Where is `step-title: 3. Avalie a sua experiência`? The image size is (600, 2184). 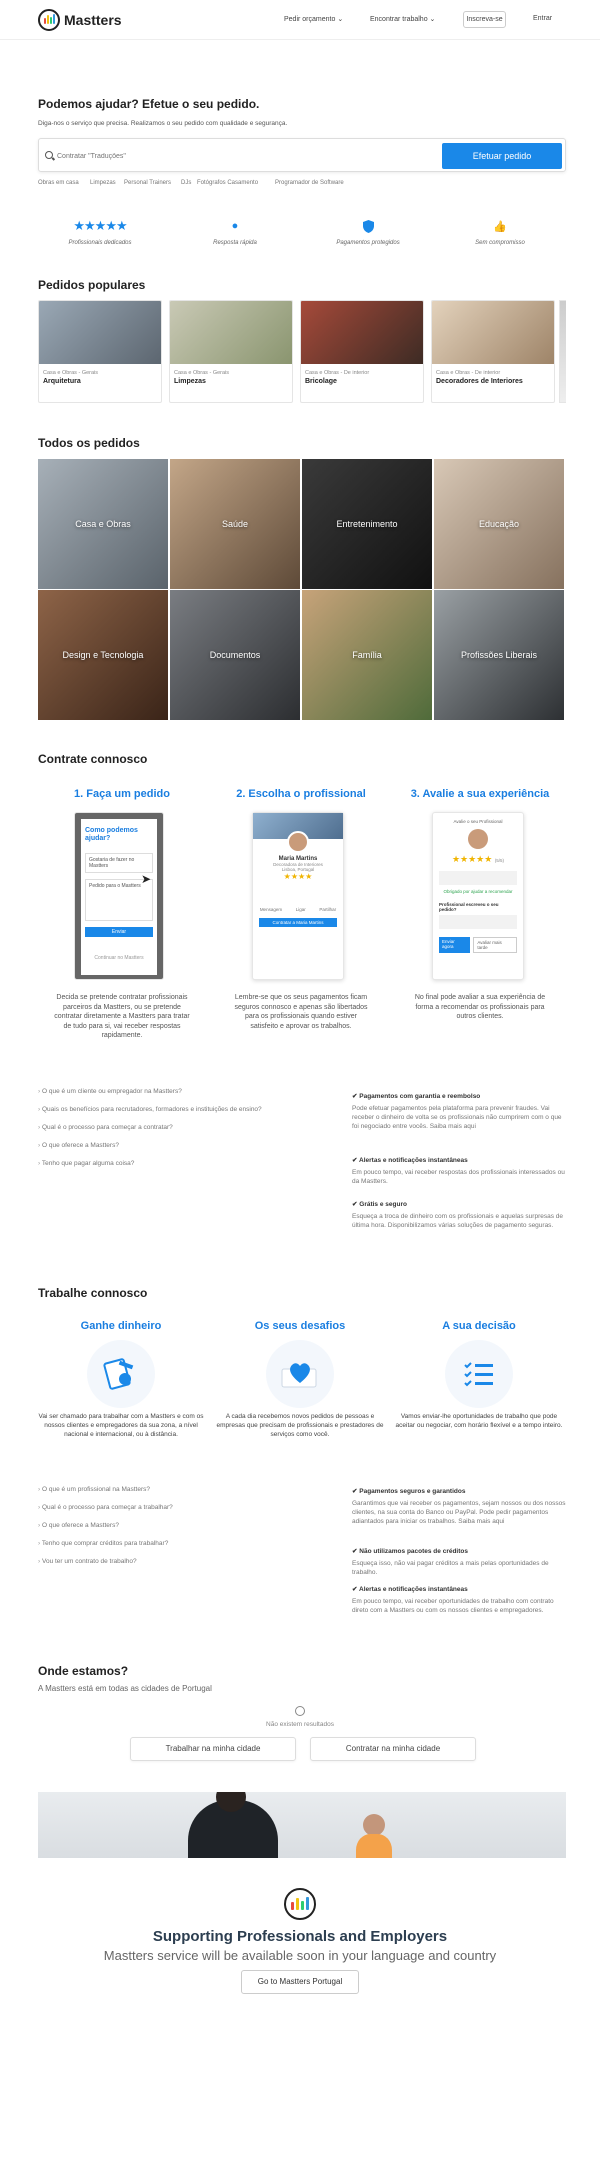 step-title: 3. Avalie a sua experiência is located at coordinates (480, 794).